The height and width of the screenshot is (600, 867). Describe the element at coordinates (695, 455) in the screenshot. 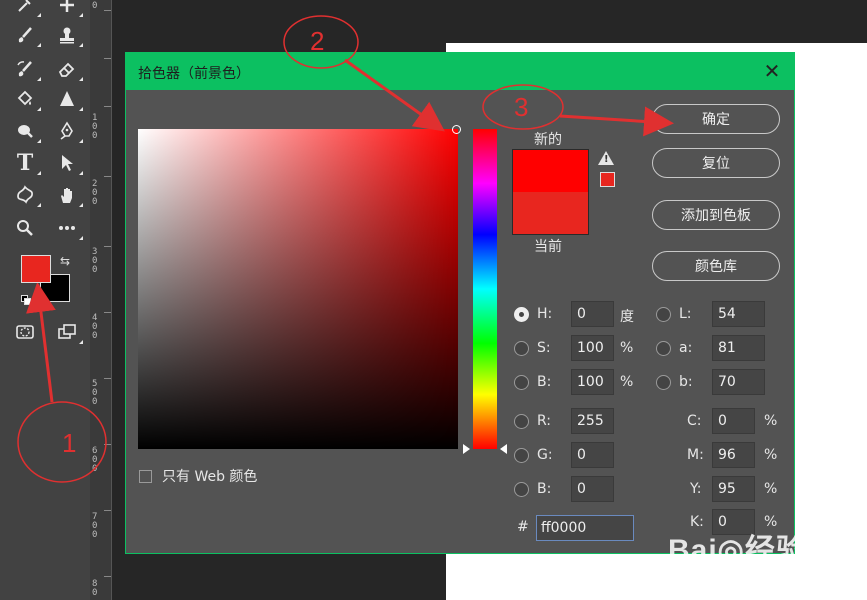

I see `magenta-label: M:` at that location.